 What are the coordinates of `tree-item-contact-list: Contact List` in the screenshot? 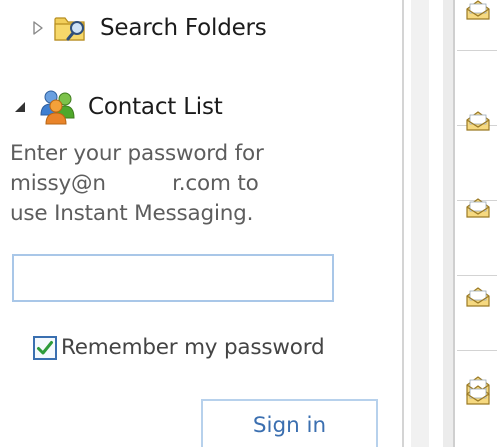 It's located at (117, 107).